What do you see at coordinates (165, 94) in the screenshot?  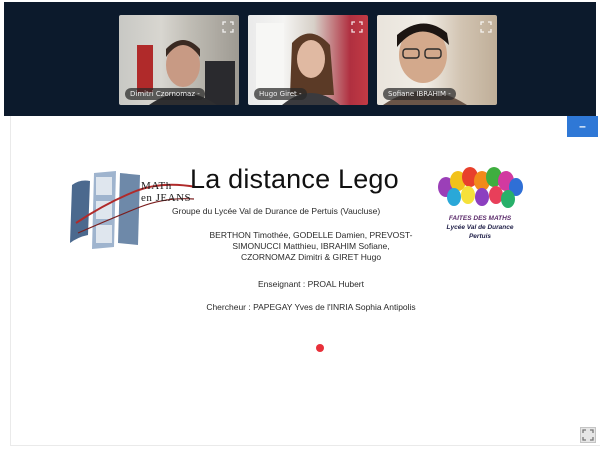 I see `participant-name: Dimitri Czornomaz -` at bounding box center [165, 94].